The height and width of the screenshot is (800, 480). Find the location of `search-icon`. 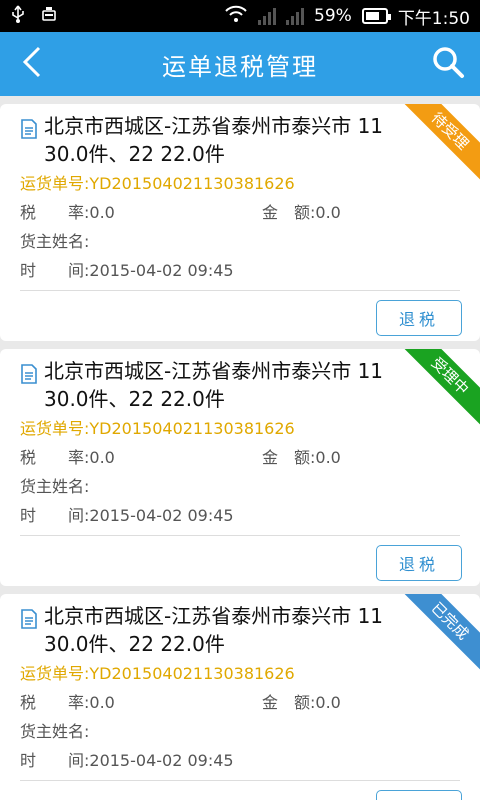

search-icon is located at coordinates (448, 64).